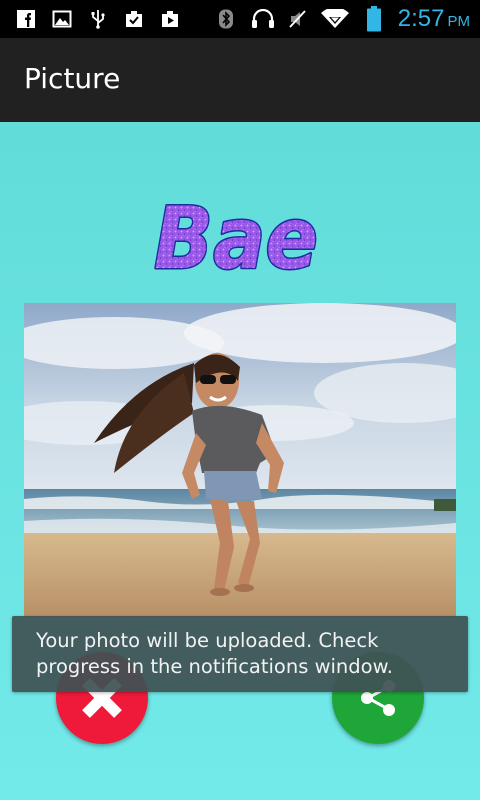 This screenshot has width=480, height=800. What do you see at coordinates (62, 19) in the screenshot?
I see `gallery-icon` at bounding box center [62, 19].